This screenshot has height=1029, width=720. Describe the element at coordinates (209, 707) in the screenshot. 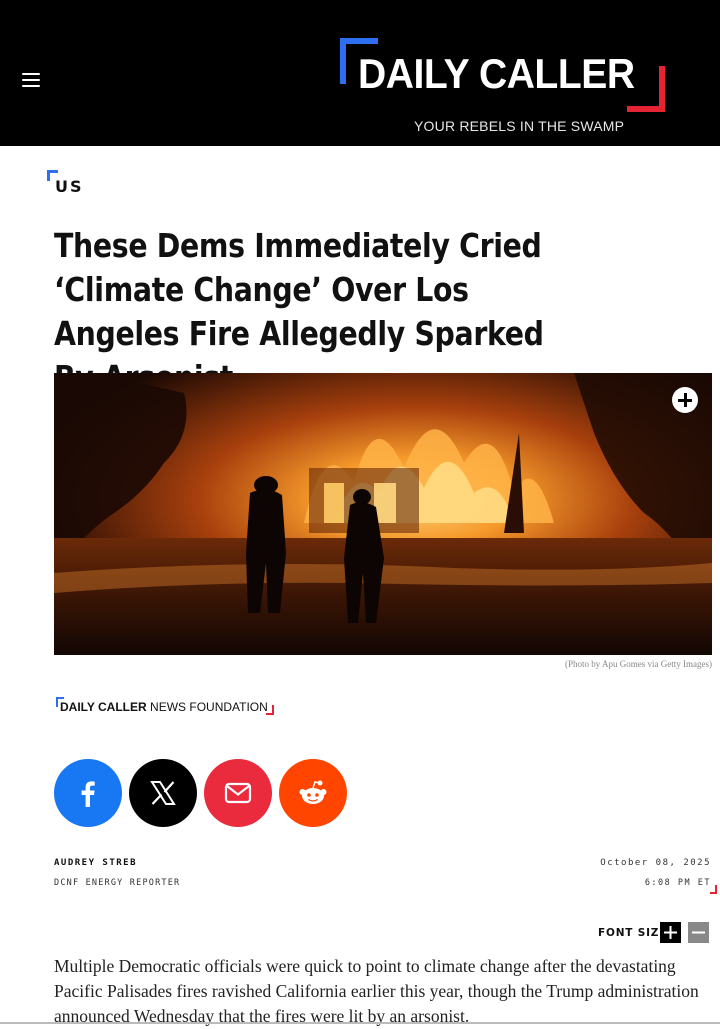

I see `source-suffix: NEWS FOUNDATION` at that location.